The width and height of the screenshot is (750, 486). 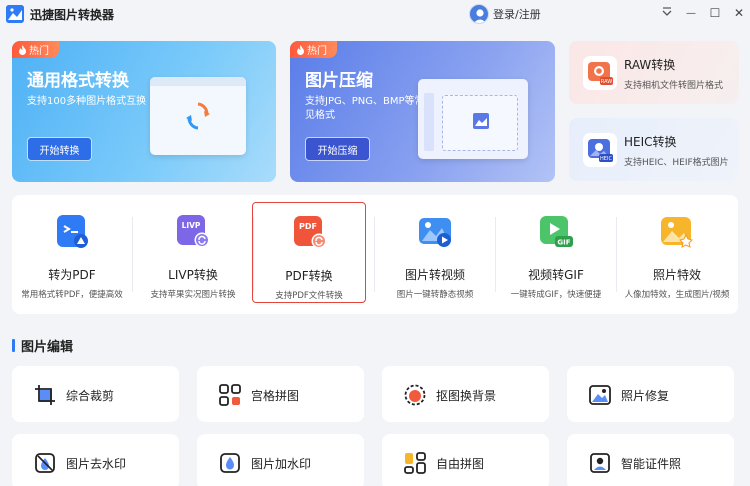 I want to click on free-collage-icon, so click(x=415, y=463).